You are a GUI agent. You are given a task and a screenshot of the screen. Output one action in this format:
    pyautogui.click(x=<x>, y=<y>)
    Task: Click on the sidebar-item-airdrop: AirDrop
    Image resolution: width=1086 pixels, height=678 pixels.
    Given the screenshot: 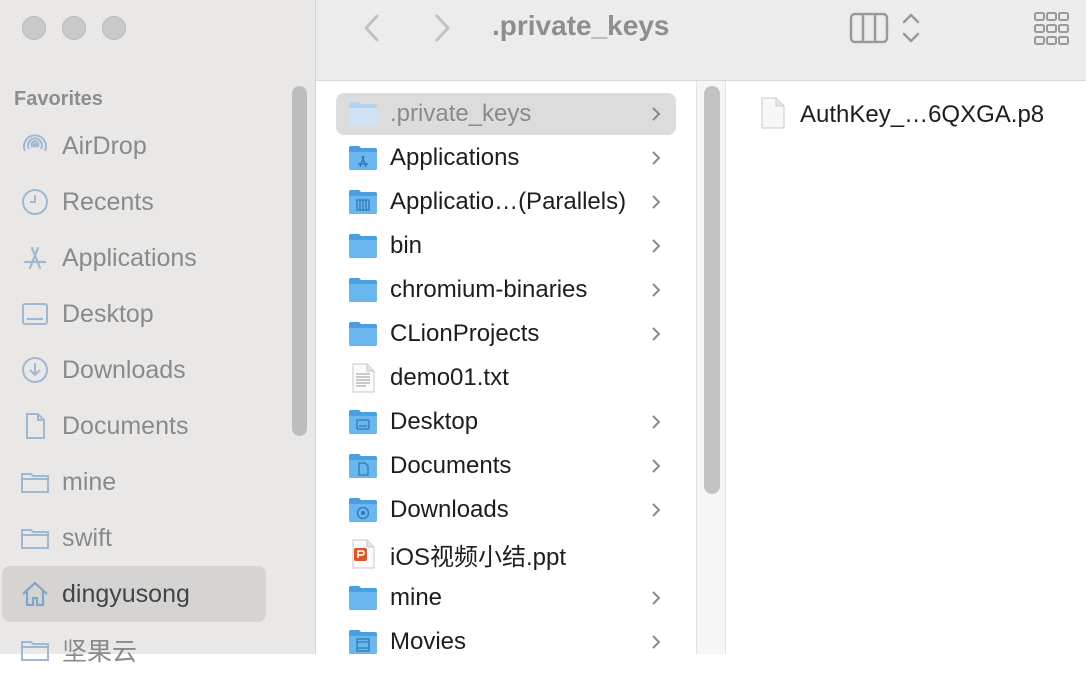 What is the action you would take?
    pyautogui.click(x=134, y=146)
    